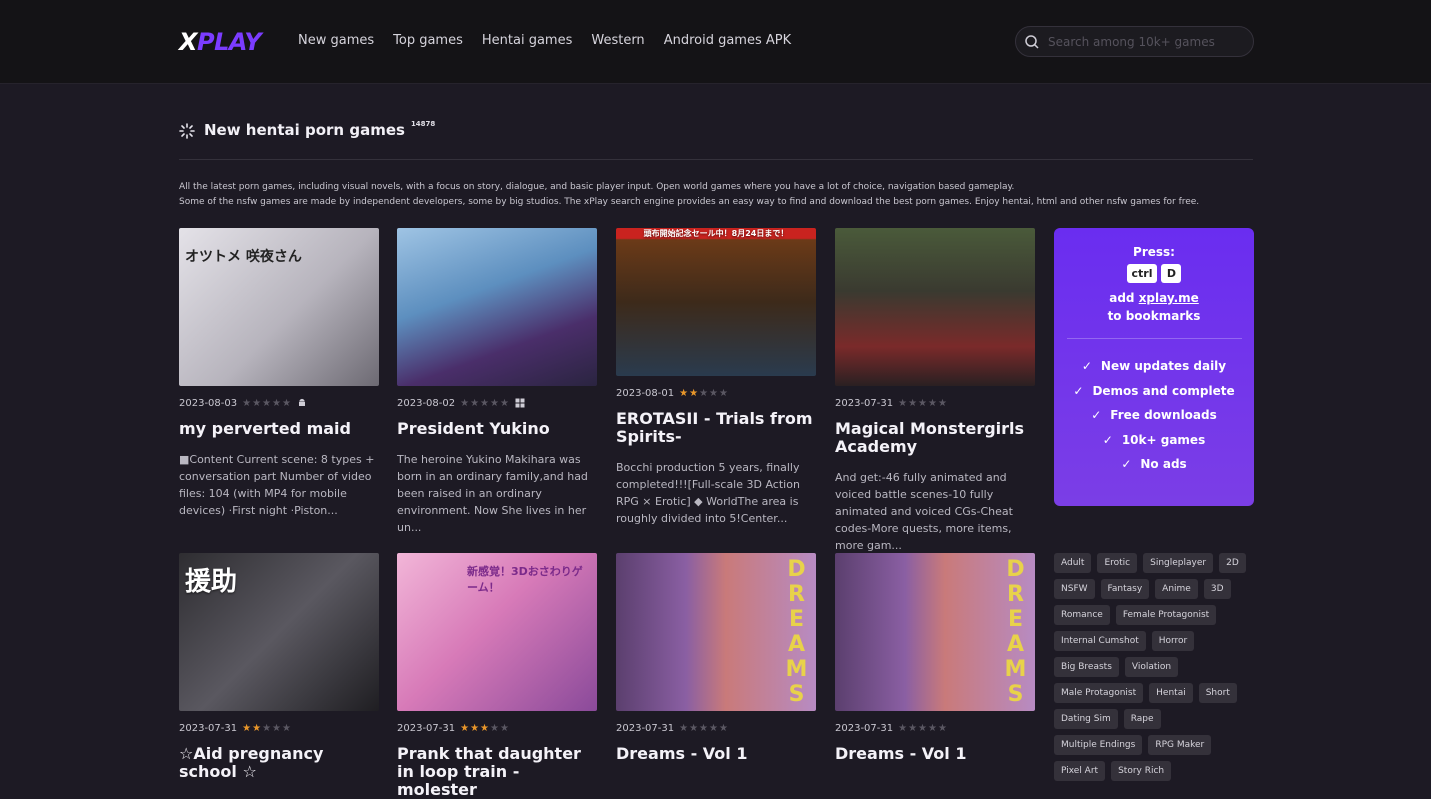  I want to click on thumbnail-caption: 援助, so click(211, 582).